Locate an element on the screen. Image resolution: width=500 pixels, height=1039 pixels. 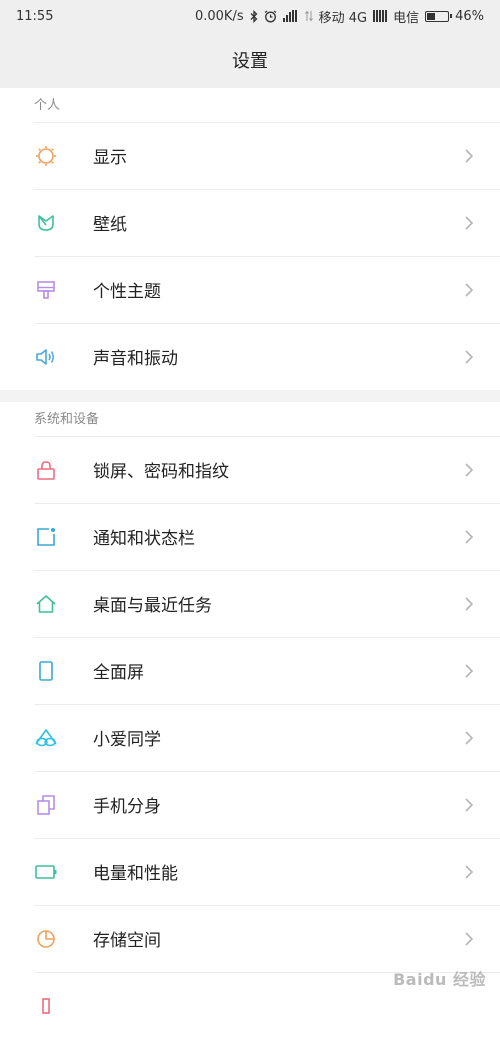
settings-item-sound: 声音和振动 is located at coordinates (250, 356).